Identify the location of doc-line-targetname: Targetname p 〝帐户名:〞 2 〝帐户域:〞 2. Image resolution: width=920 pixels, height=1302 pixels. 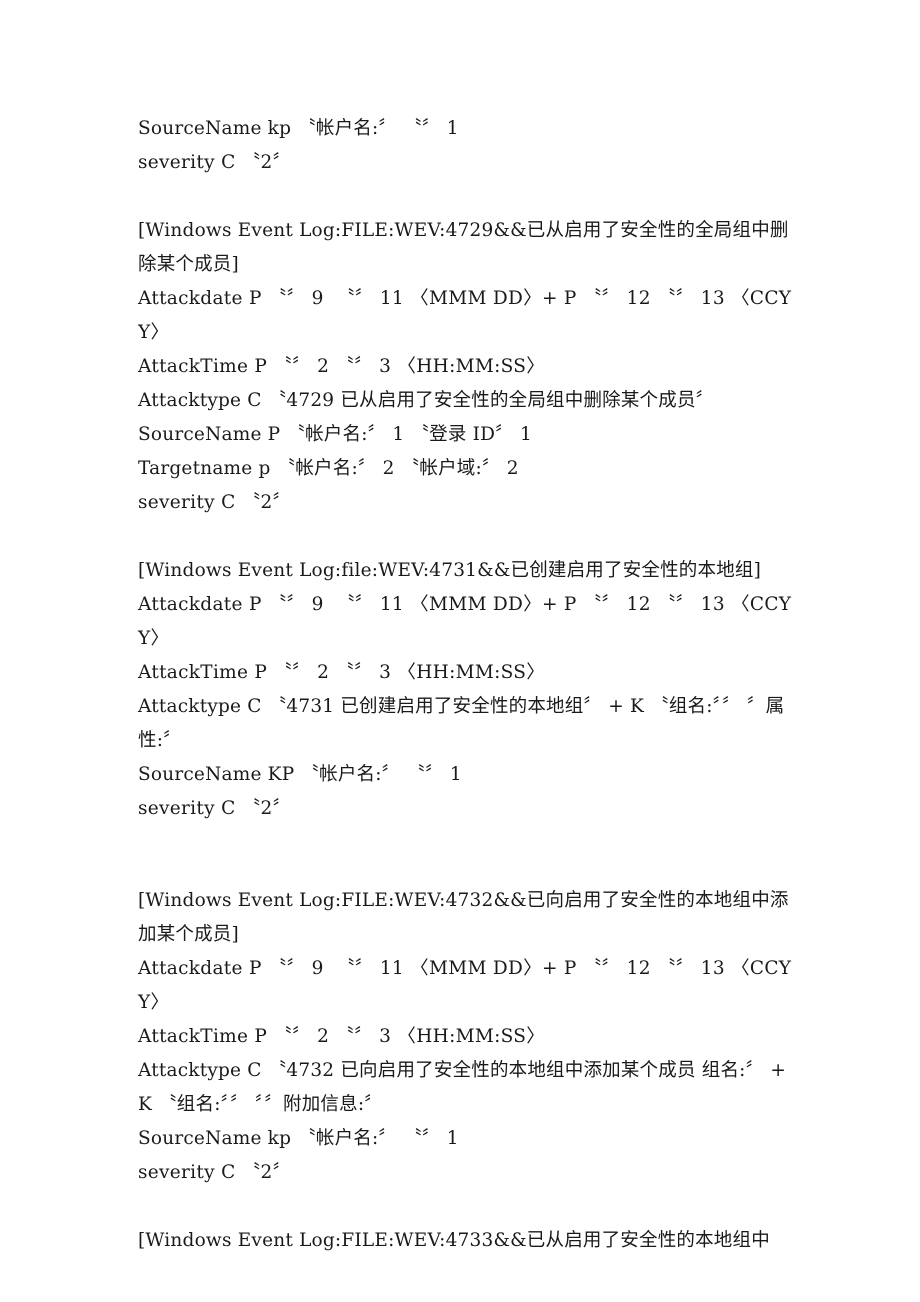
(328, 468).